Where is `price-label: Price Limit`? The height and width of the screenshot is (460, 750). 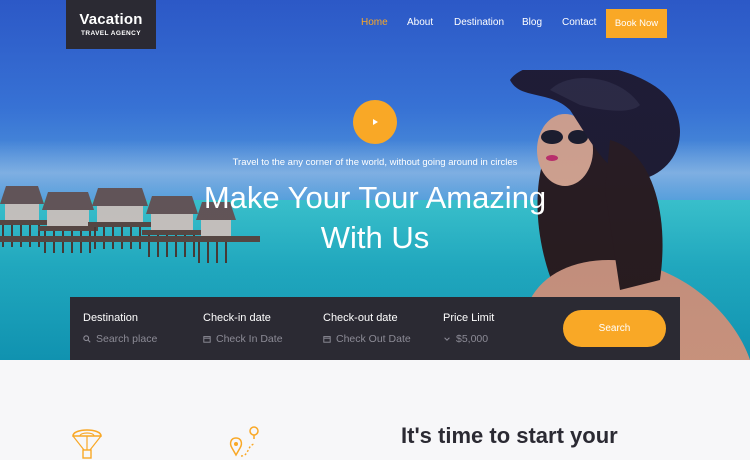 price-label: Price Limit is located at coordinates (469, 318).